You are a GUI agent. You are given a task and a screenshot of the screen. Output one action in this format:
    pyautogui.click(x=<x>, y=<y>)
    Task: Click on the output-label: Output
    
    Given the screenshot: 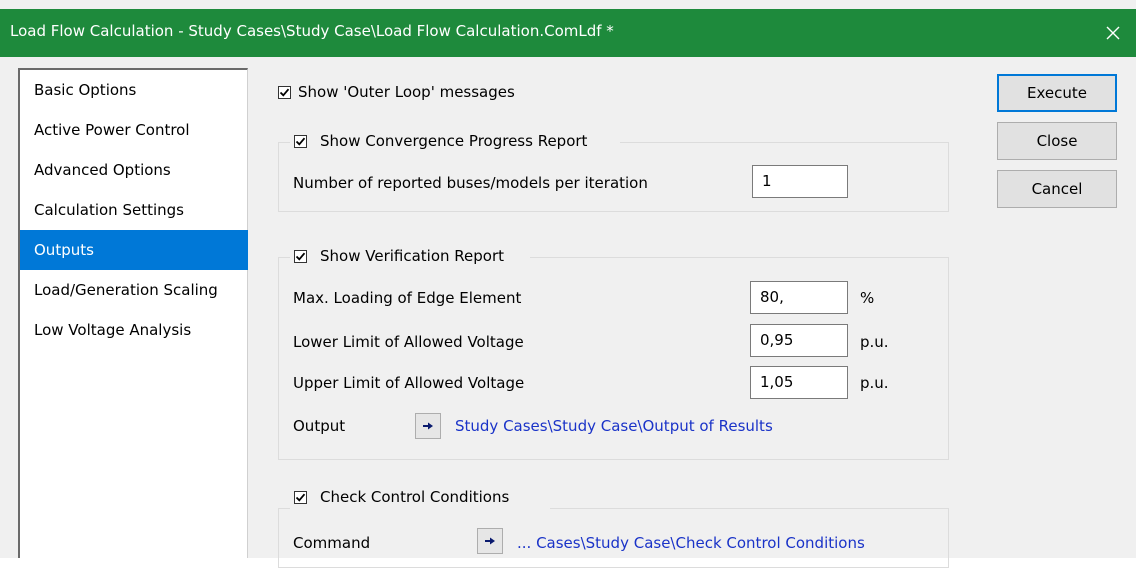 What is the action you would take?
    pyautogui.click(x=319, y=426)
    